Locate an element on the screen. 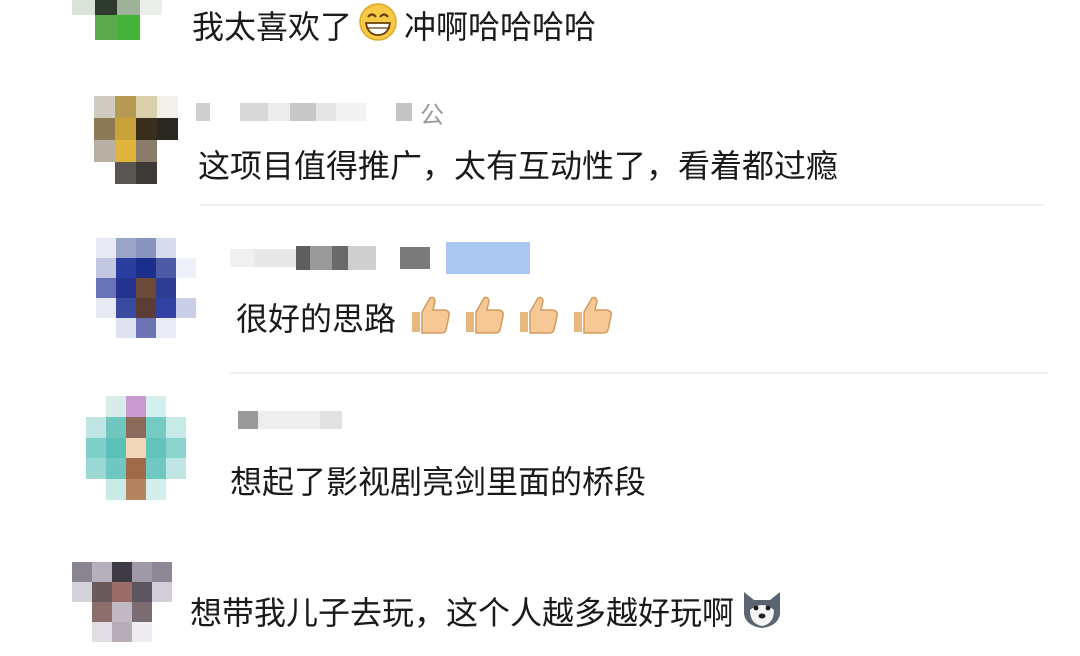 This screenshot has width=1080, height=656. husky-dog-icon is located at coordinates (762, 612).